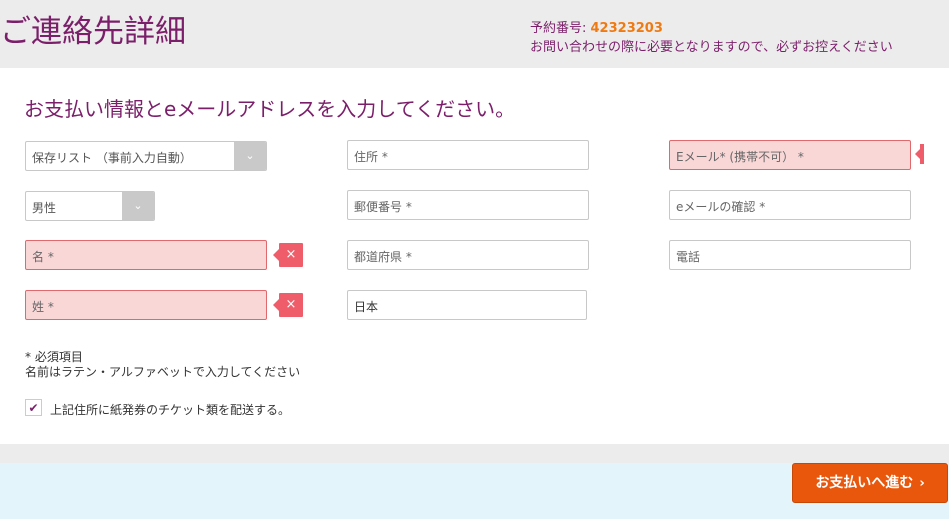  Describe the element at coordinates (790, 155) in the screenshot. I see `email-input: Eメール* (携帯不可） *` at that location.